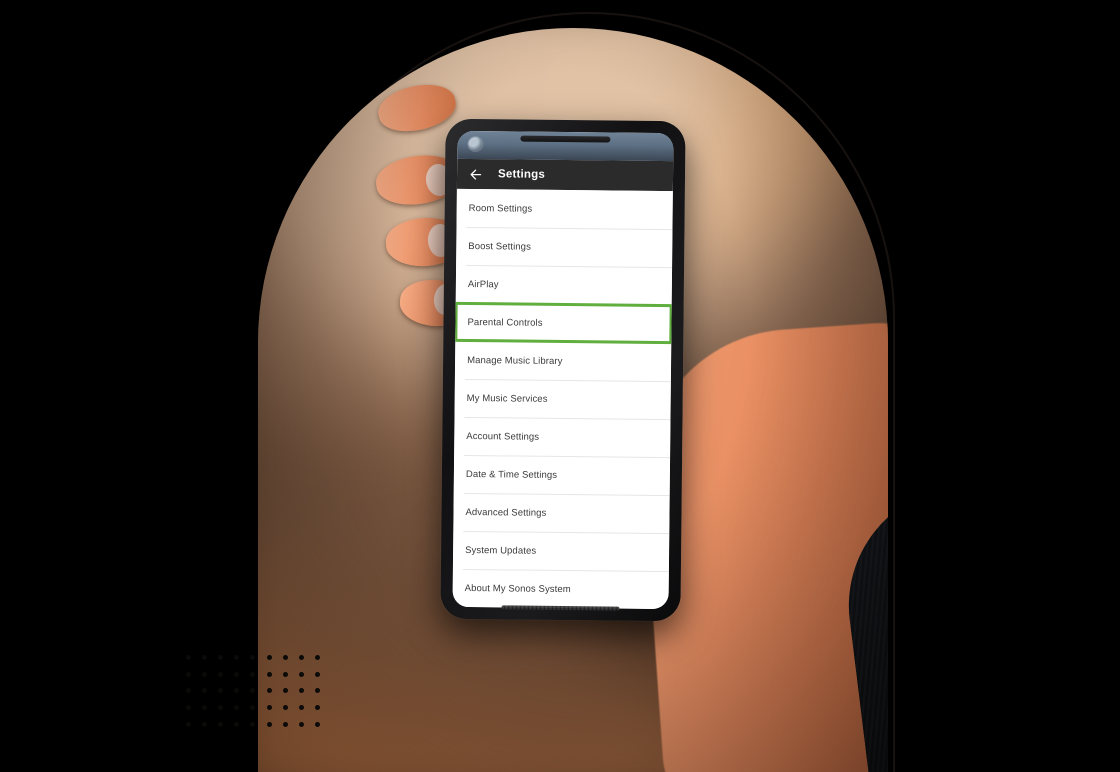  Describe the element at coordinates (562, 475) in the screenshot. I see `settings-list-item: Date & Time Settings` at that location.